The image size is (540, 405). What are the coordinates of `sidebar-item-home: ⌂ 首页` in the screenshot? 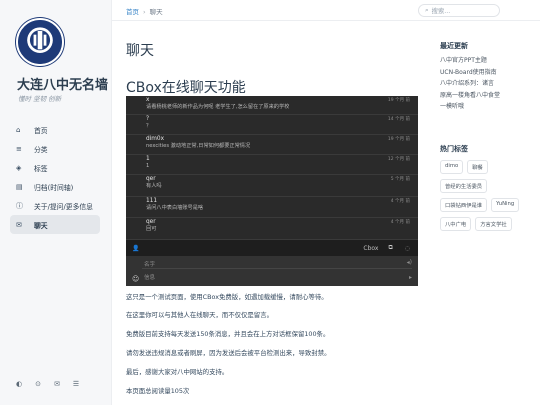 It's located at (55, 129).